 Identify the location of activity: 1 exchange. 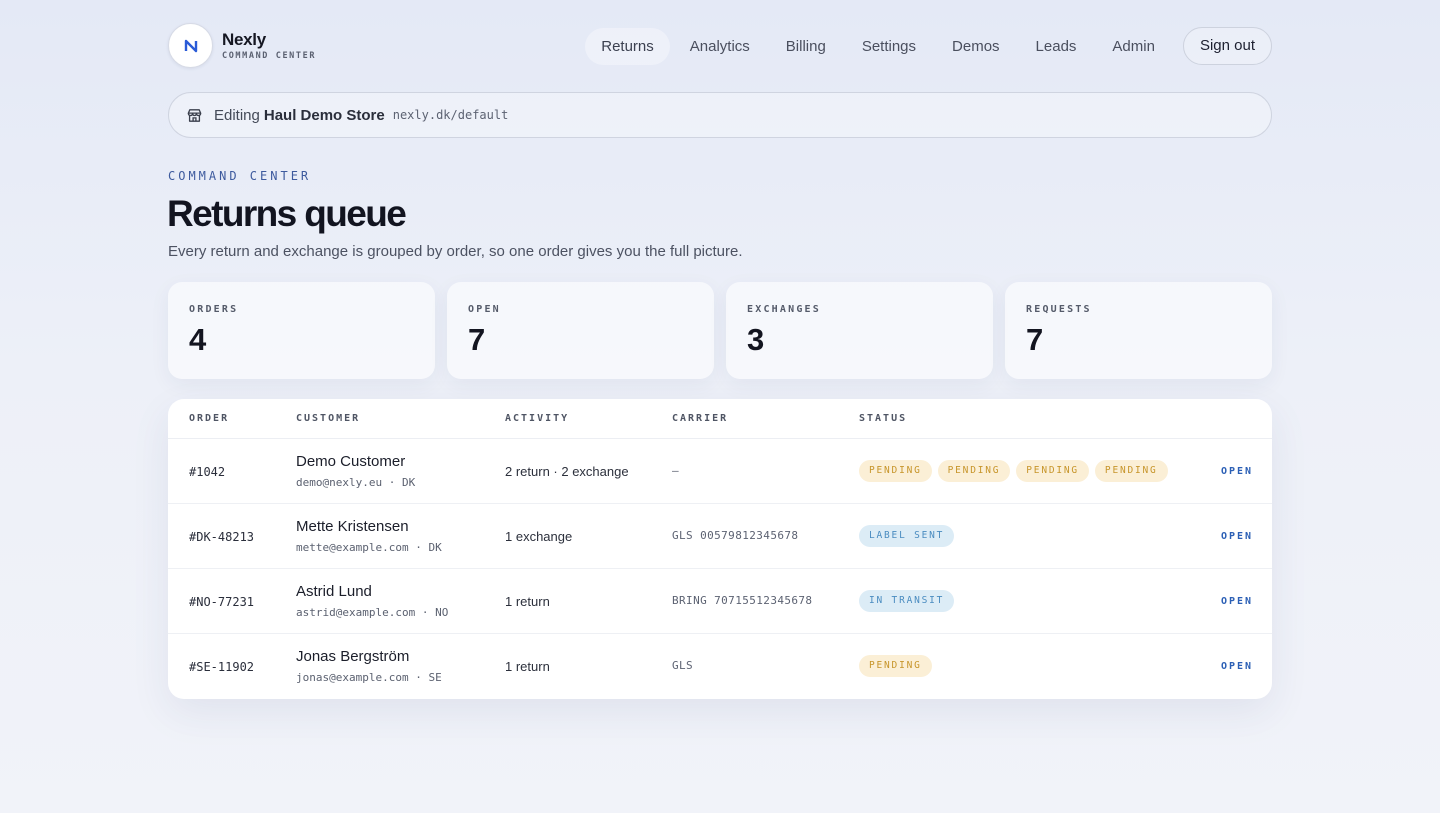
(539, 536).